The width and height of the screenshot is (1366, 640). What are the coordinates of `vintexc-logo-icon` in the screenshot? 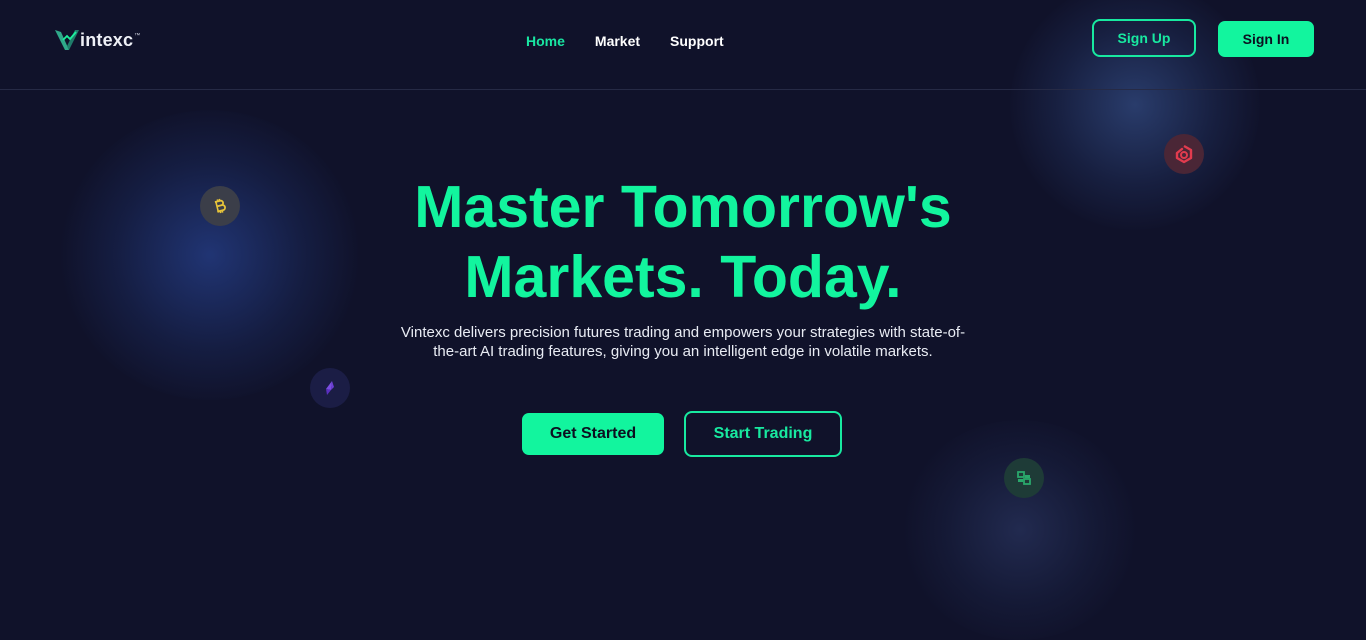 It's located at (67, 40).